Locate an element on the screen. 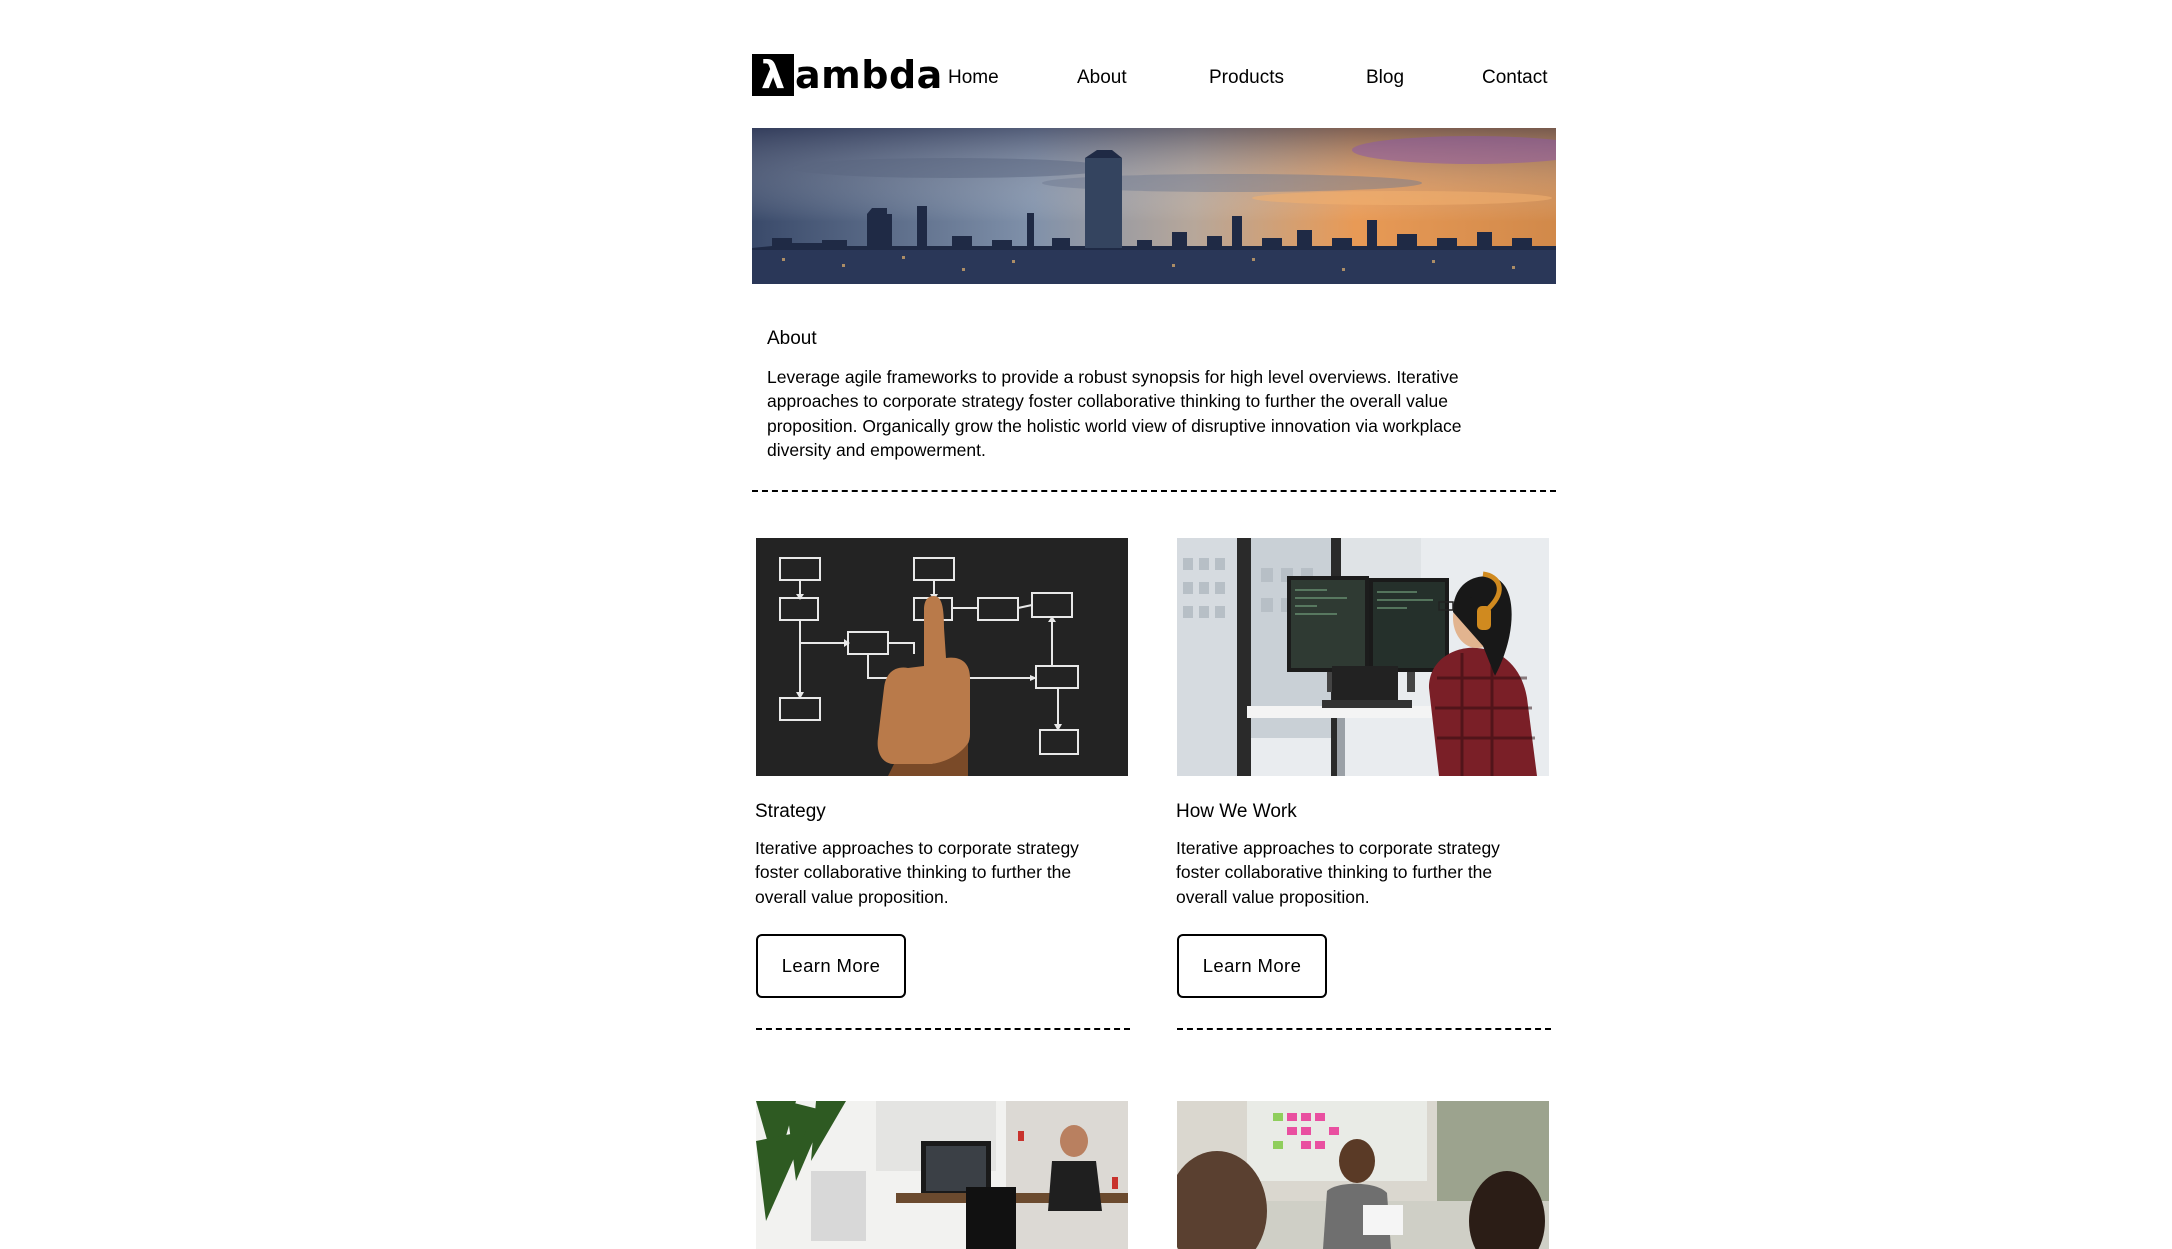 This screenshot has width=2172, height=1249. main-nav: Home About Products Blog Contact is located at coordinates (1154, 78).